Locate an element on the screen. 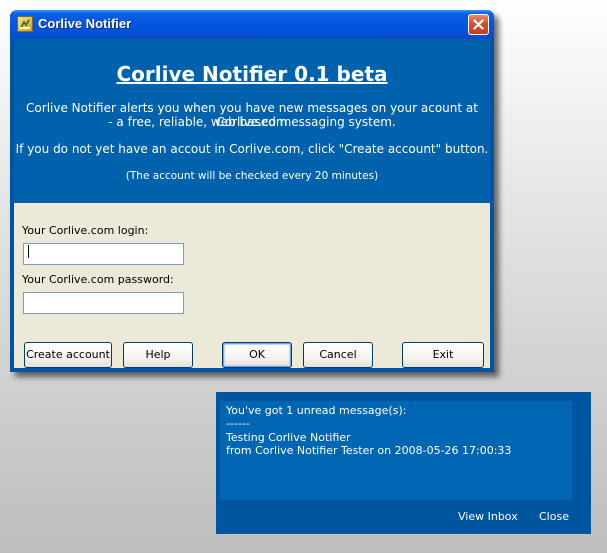  app-heading: Corlive Notifier 0.1 beta is located at coordinates (252, 74).